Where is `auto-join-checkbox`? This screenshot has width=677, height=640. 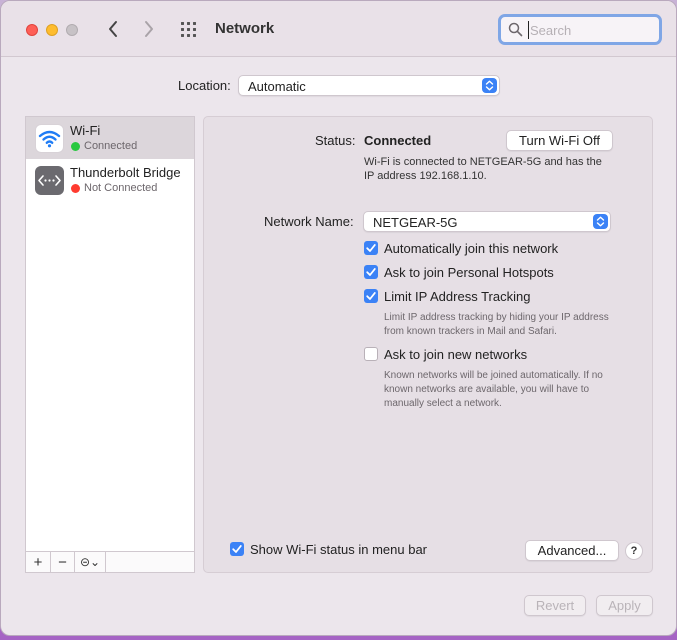
auto-join-checkbox is located at coordinates (371, 248).